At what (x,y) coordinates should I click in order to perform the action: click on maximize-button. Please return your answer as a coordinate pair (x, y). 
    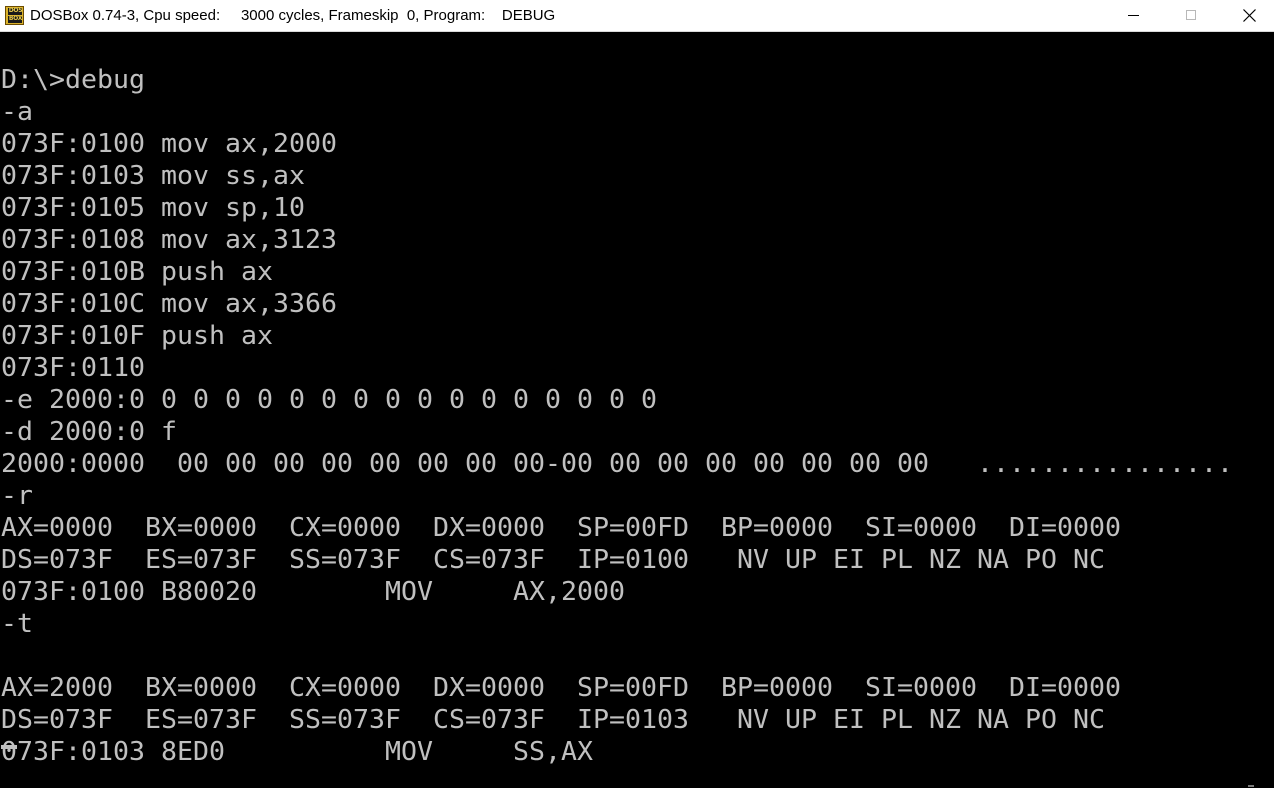
    Looking at the image, I should click on (1191, 15).